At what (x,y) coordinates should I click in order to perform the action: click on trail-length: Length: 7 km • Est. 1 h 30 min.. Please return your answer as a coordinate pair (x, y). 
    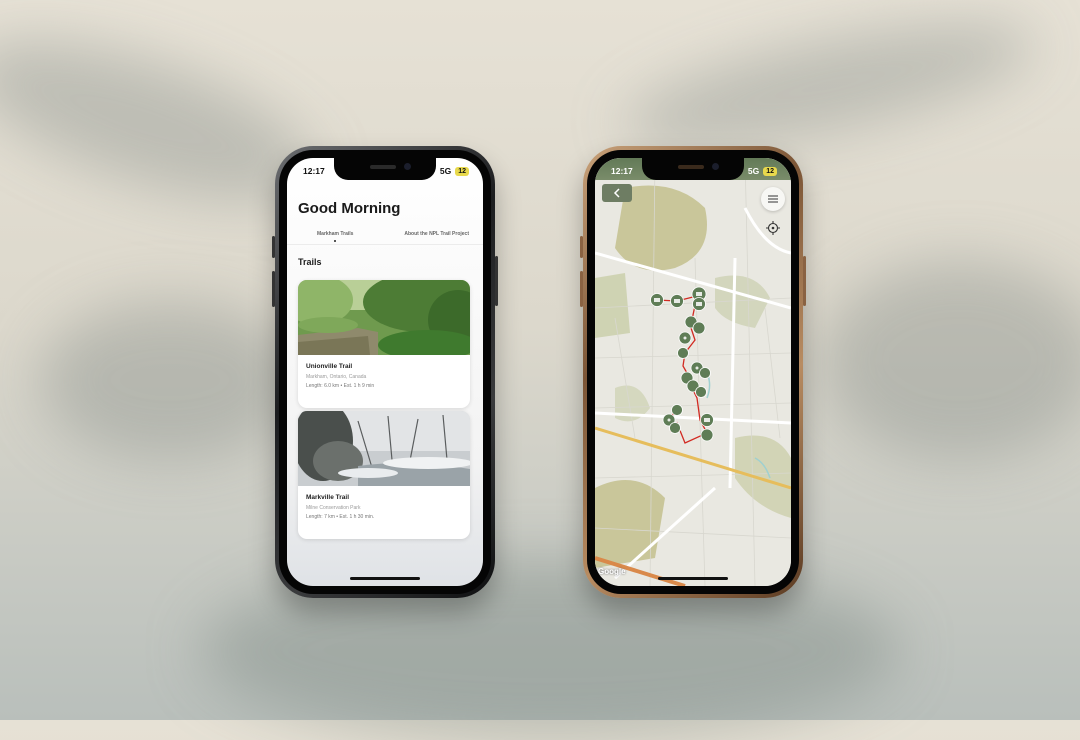
    Looking at the image, I should click on (340, 517).